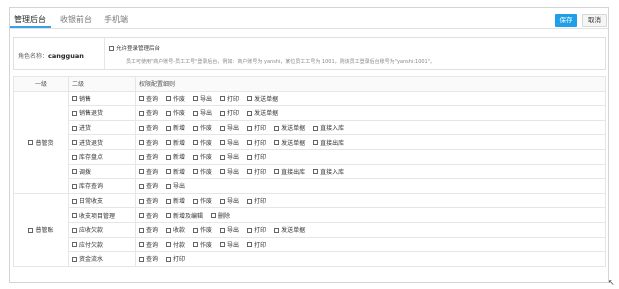 This screenshot has width=619, height=289. Describe the element at coordinates (41, 142) in the screenshot. I see `group-cell: 普管货` at that location.